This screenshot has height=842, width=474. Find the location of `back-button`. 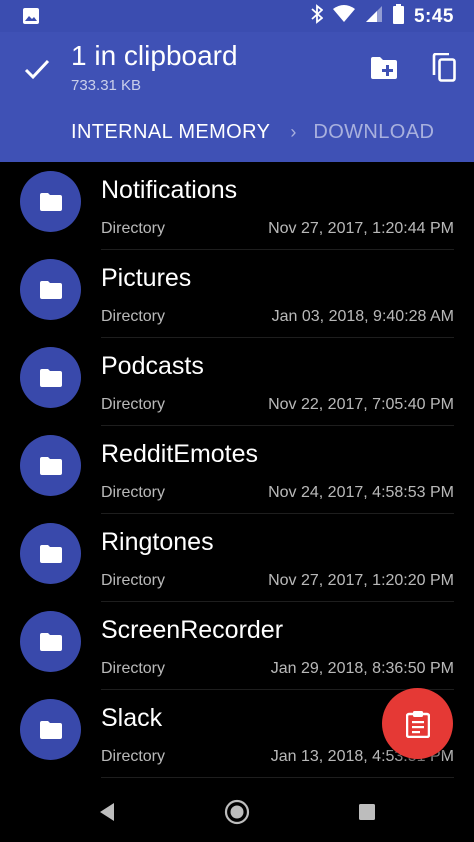

back-button is located at coordinates (107, 812).